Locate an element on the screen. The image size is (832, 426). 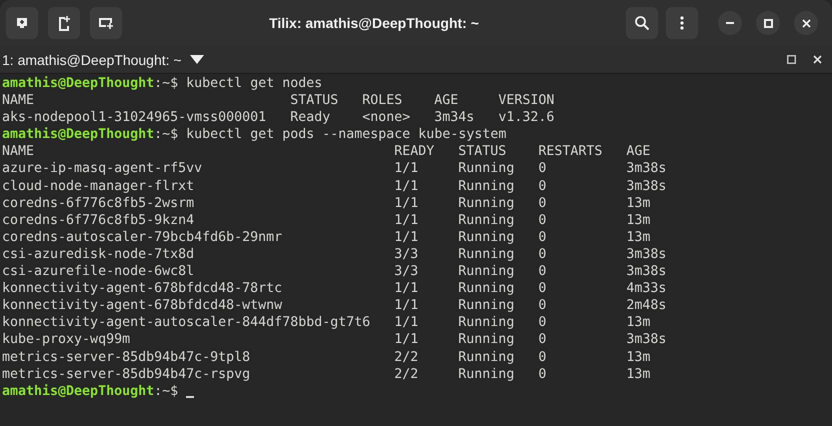
search-button is located at coordinates (642, 23).